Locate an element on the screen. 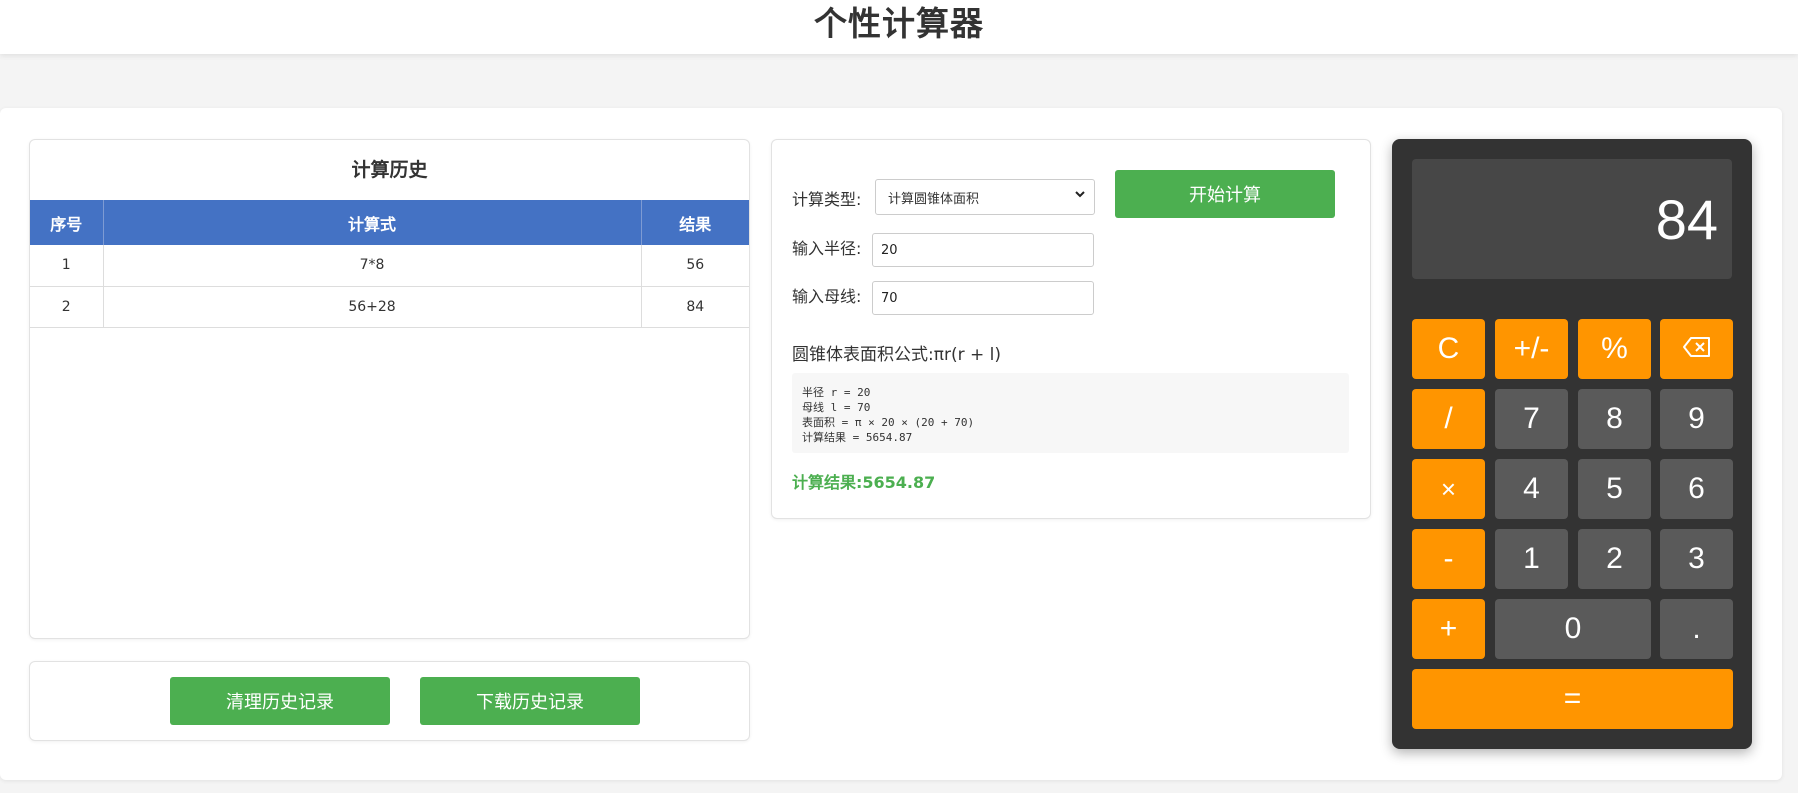 The image size is (1798, 793). radius-input: 20 is located at coordinates (983, 250).